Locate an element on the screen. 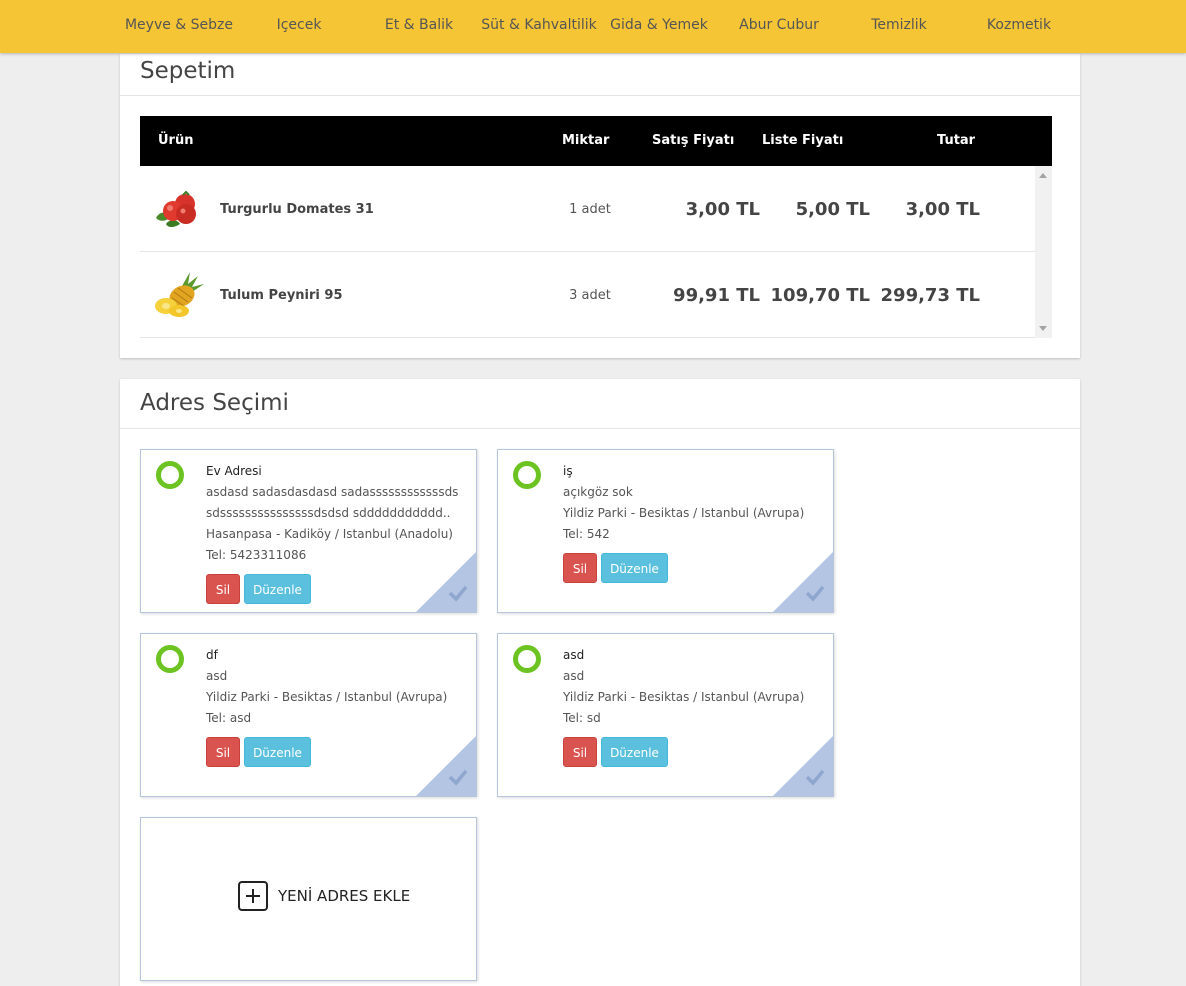  address-line: sdsssssssssssssssdsdsd sddddddddddd.. is located at coordinates (328, 513).